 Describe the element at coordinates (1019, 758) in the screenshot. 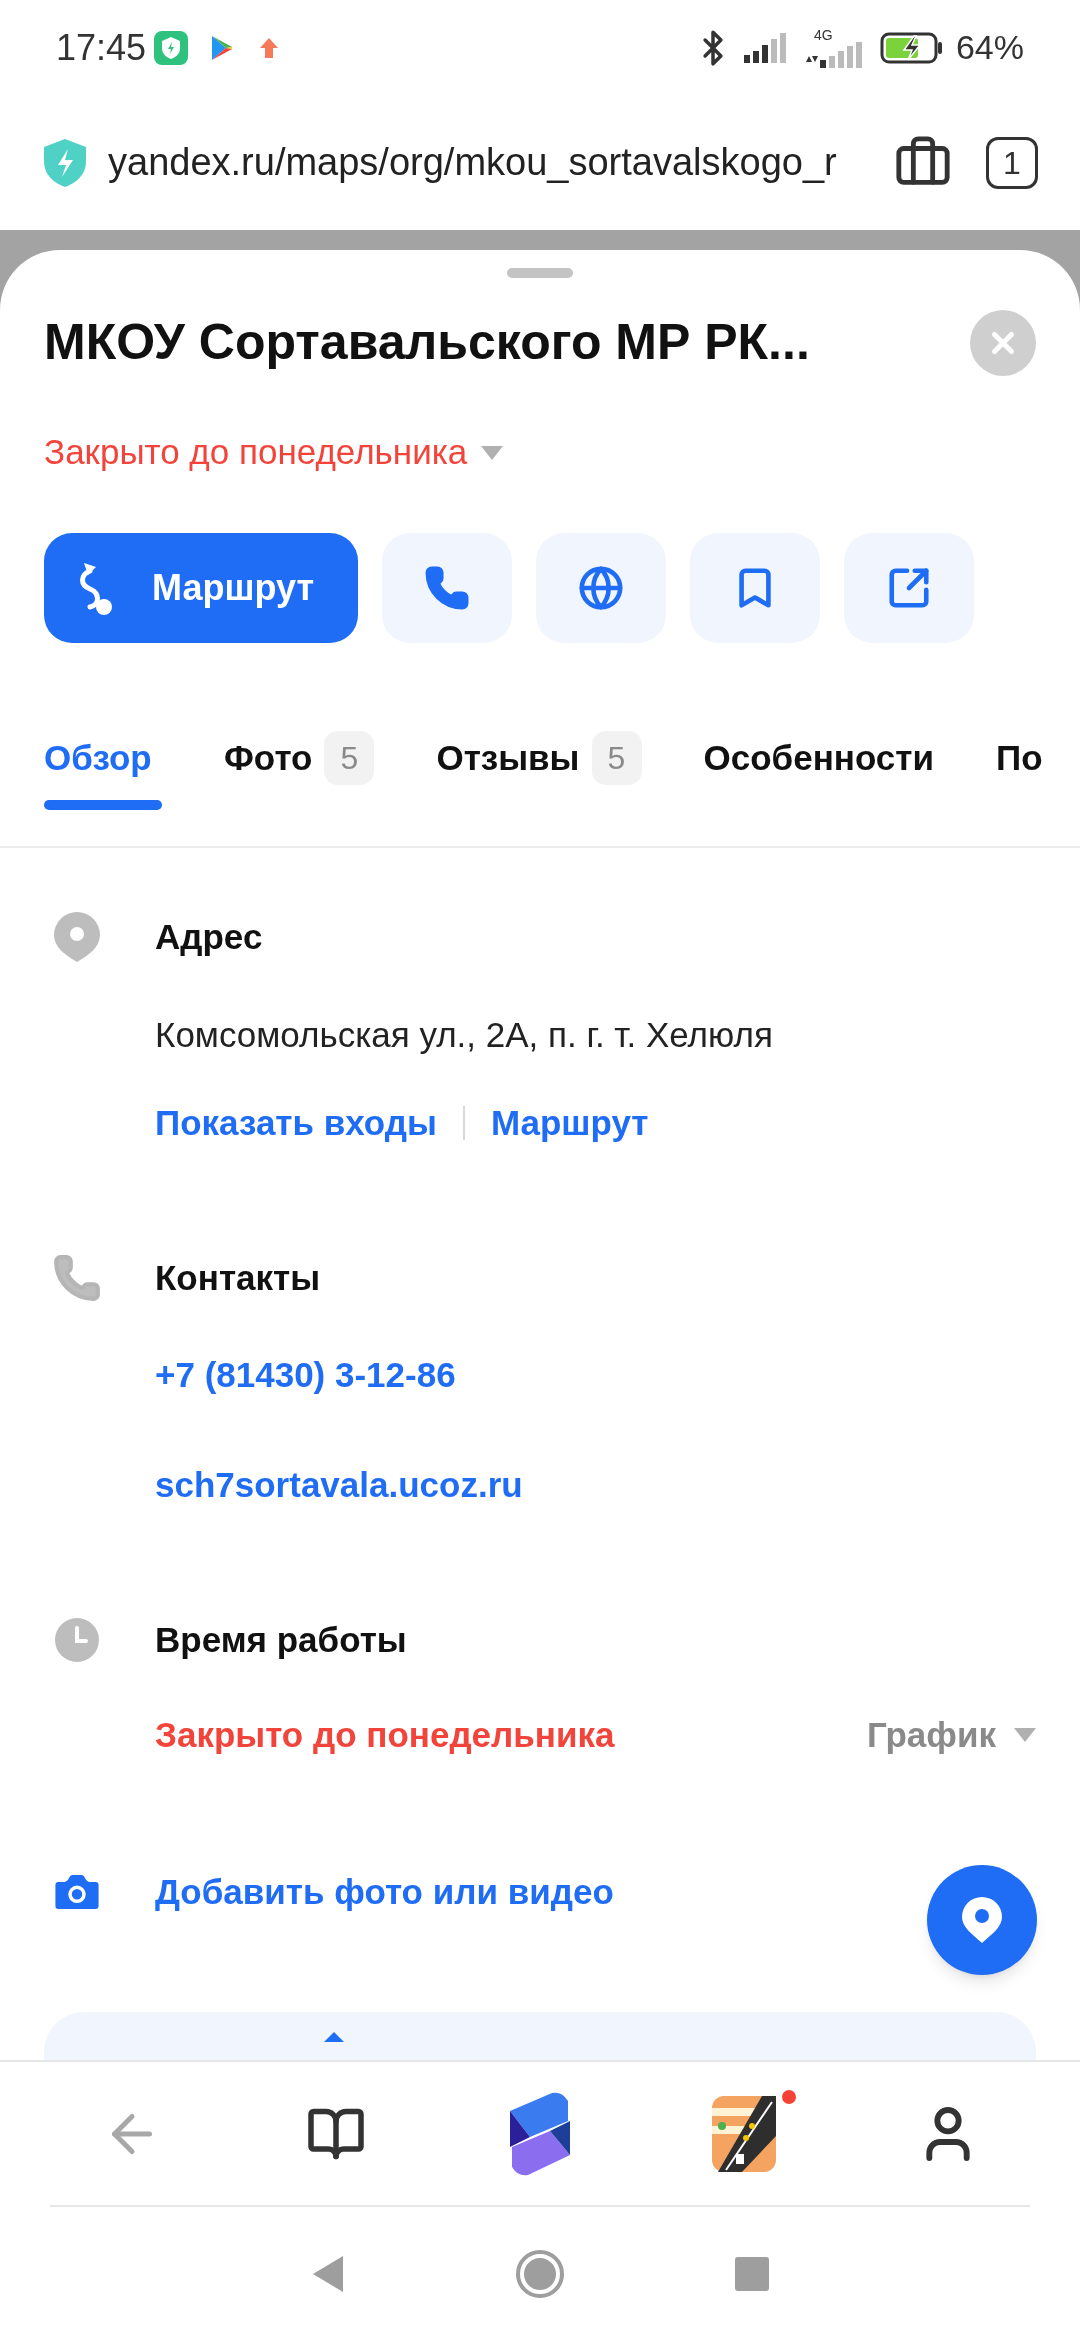

I see `tab: По` at that location.